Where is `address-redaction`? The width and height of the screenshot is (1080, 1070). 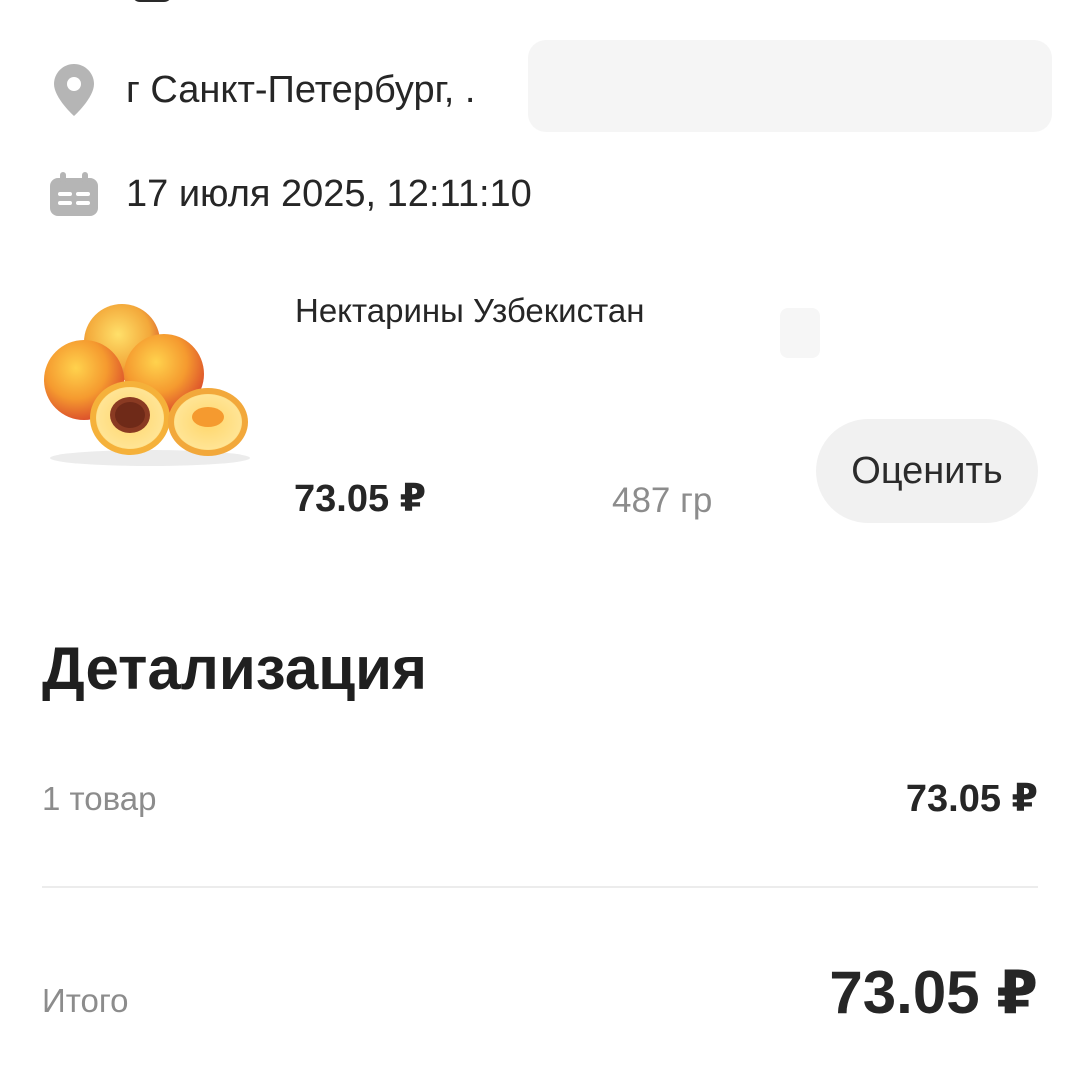
address-redaction is located at coordinates (790, 86).